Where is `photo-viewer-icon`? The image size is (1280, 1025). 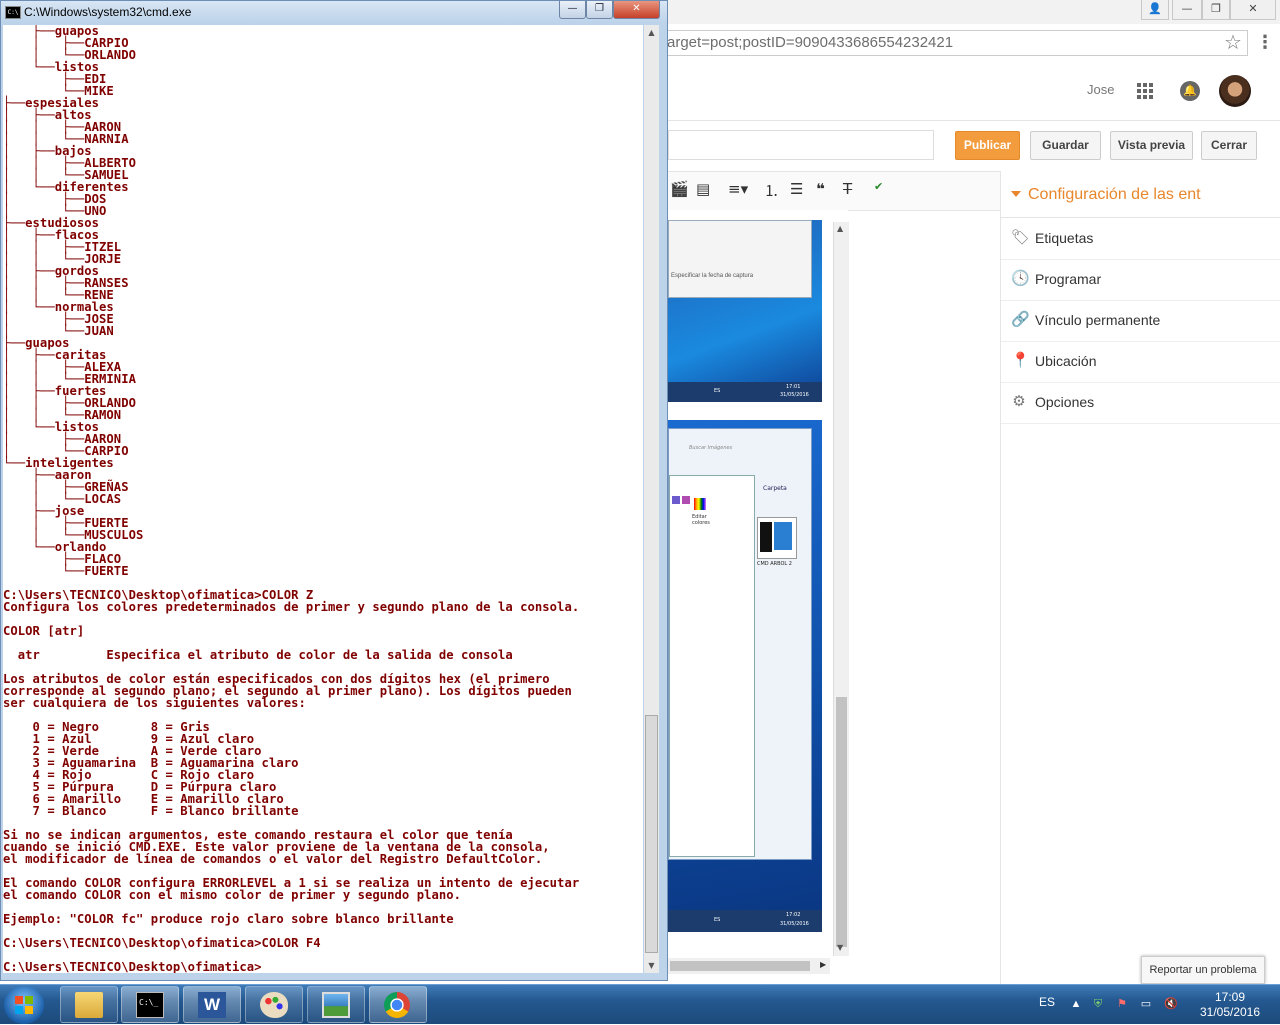
photo-viewer-icon is located at coordinates (336, 1005).